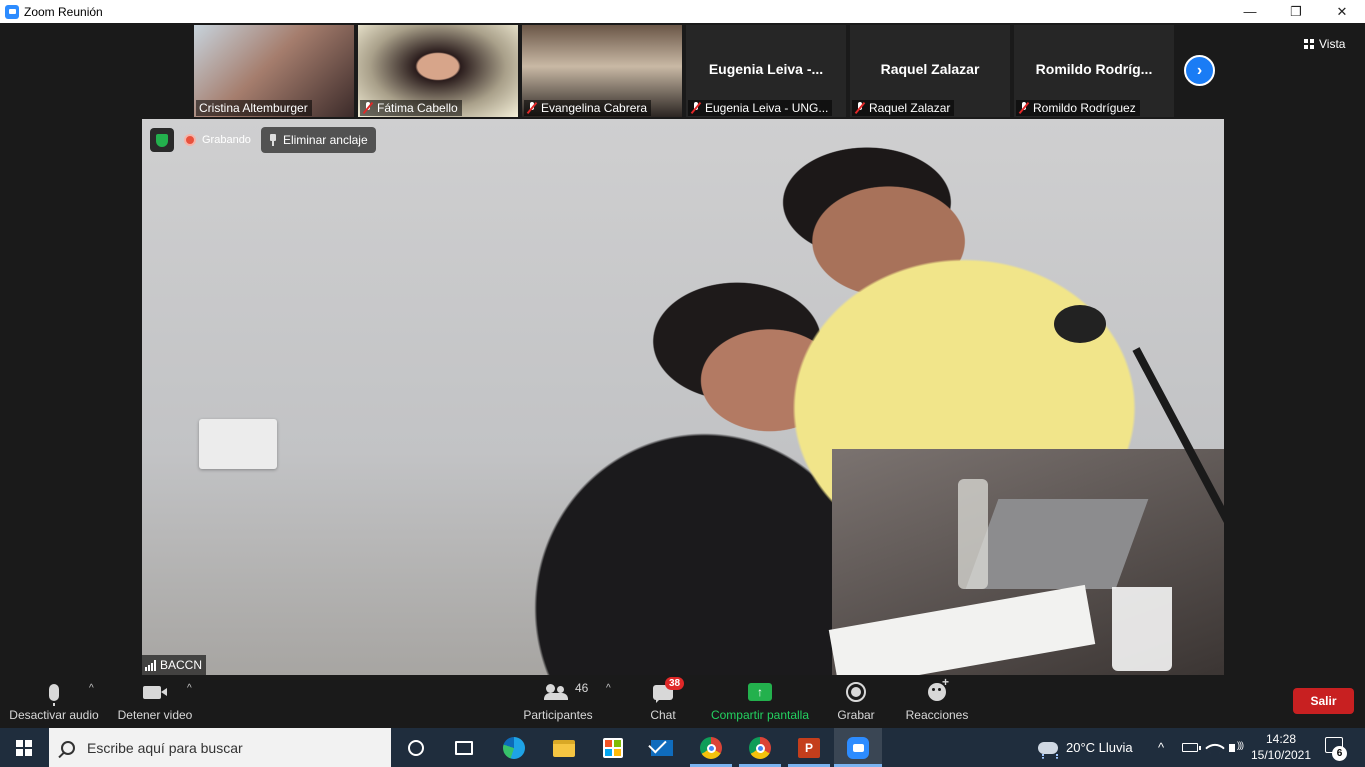  I want to click on speaker-nametag: BACCN, so click(174, 665).